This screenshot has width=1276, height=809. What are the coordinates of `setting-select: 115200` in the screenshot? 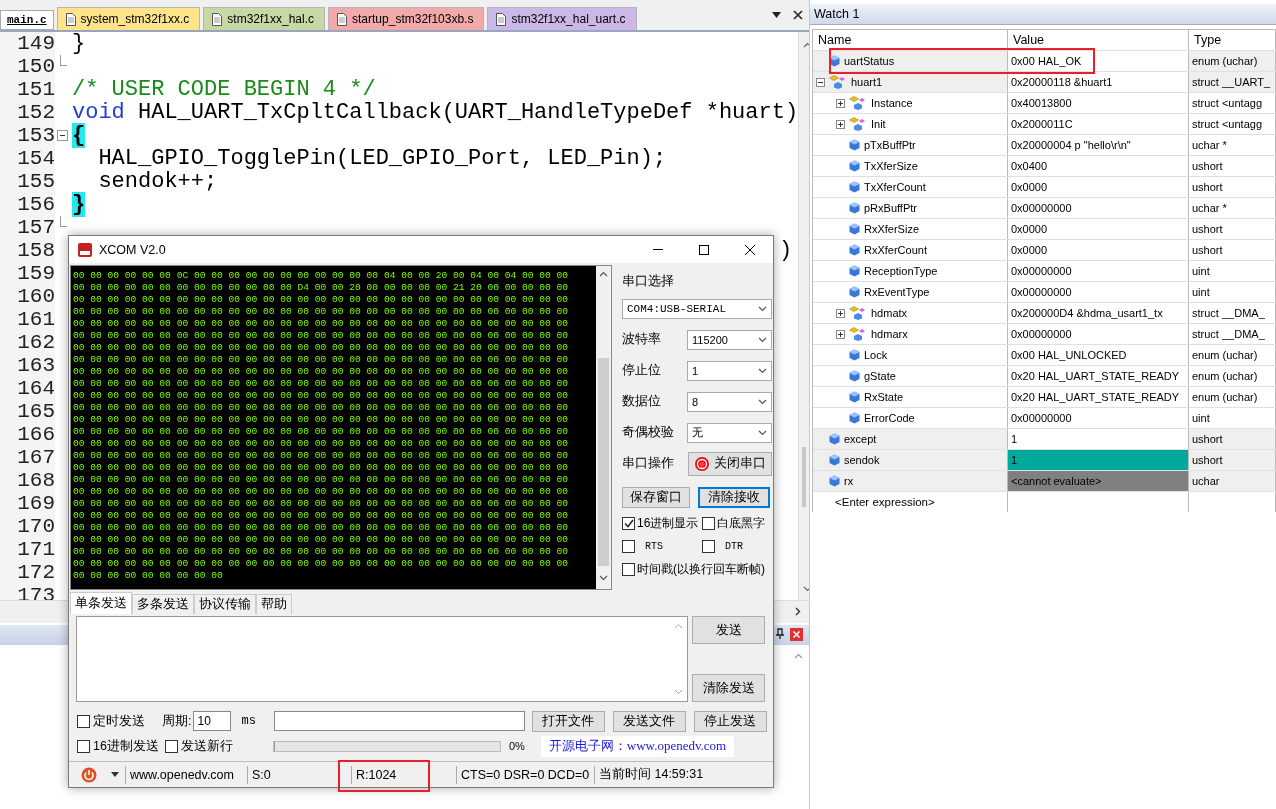 It's located at (729, 339).